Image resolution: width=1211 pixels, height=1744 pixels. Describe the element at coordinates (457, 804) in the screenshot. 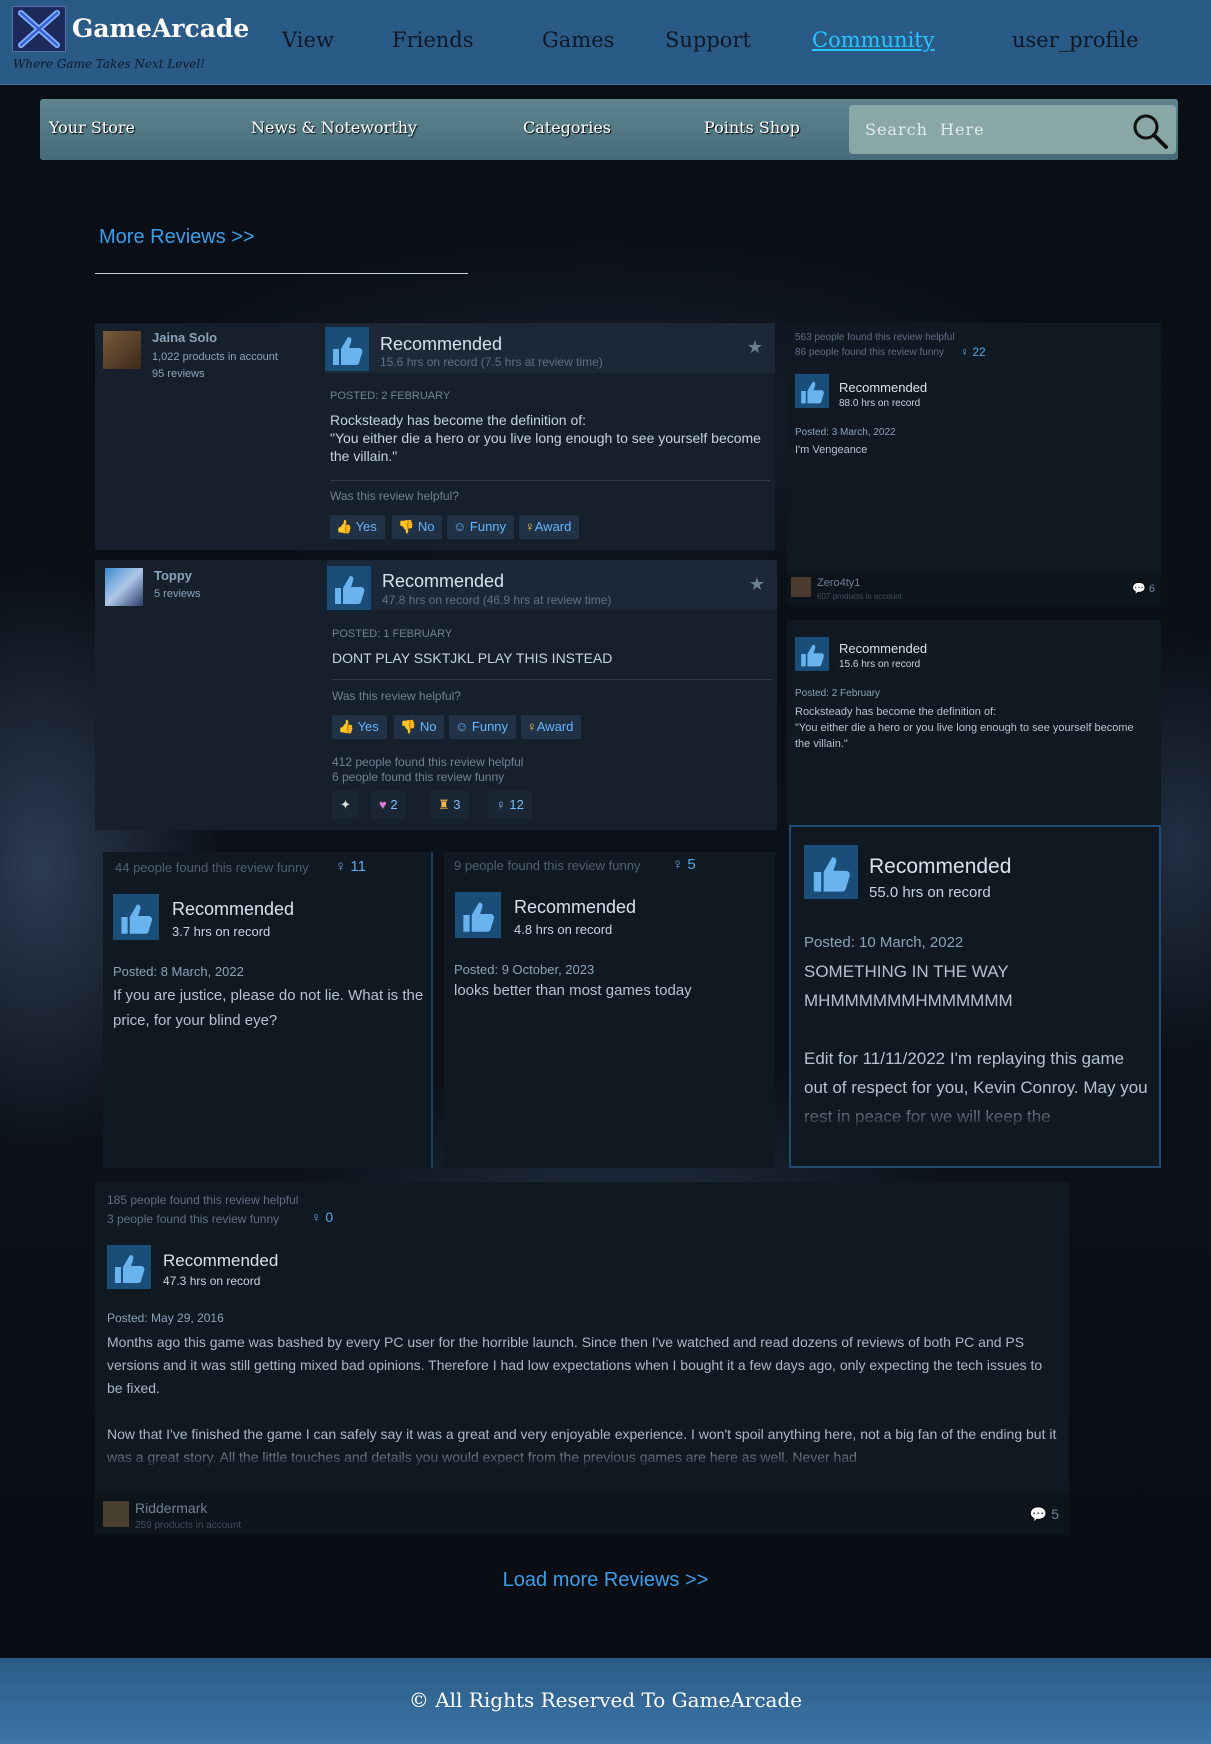

I see `award-badge-count: 3` at that location.